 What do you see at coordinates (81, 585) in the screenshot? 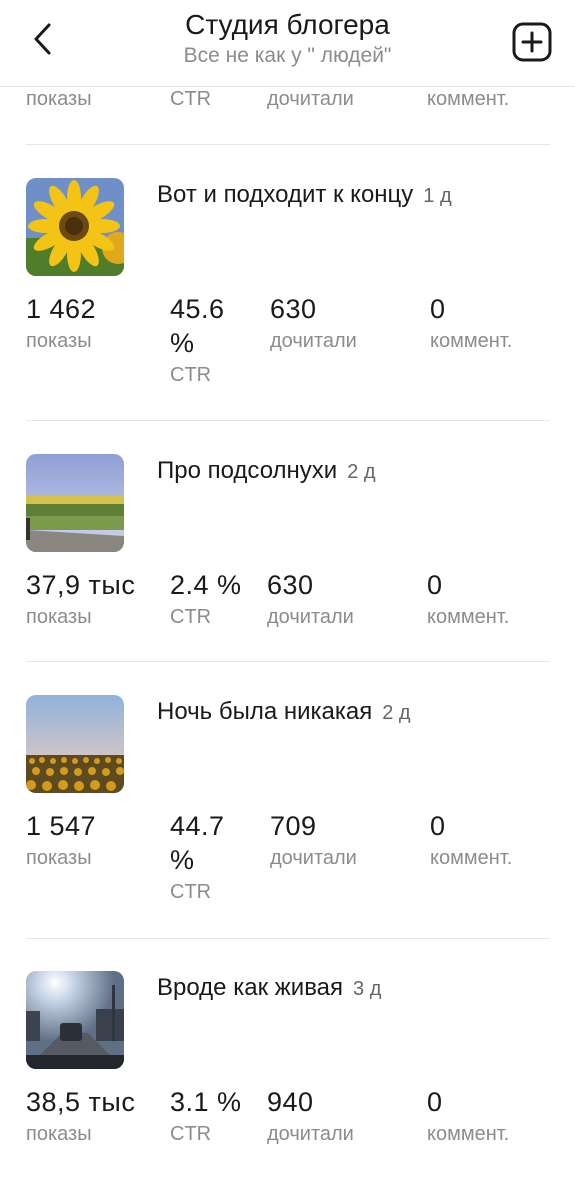
I see `views-value: 37,9 тыс` at bounding box center [81, 585].